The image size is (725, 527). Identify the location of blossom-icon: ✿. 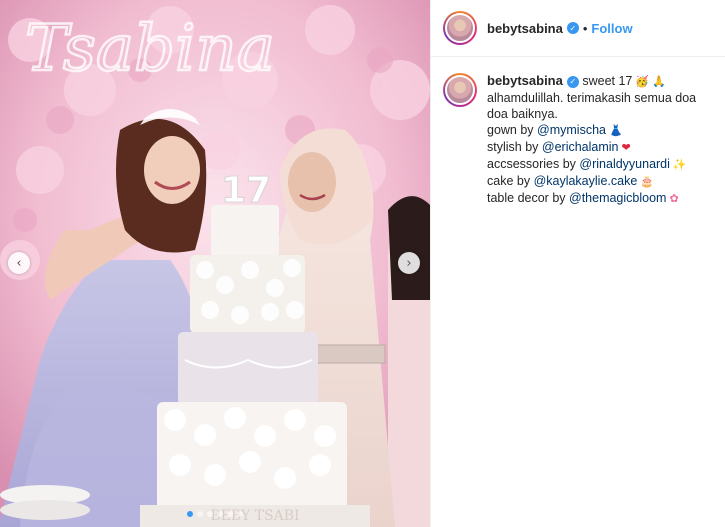
(674, 198).